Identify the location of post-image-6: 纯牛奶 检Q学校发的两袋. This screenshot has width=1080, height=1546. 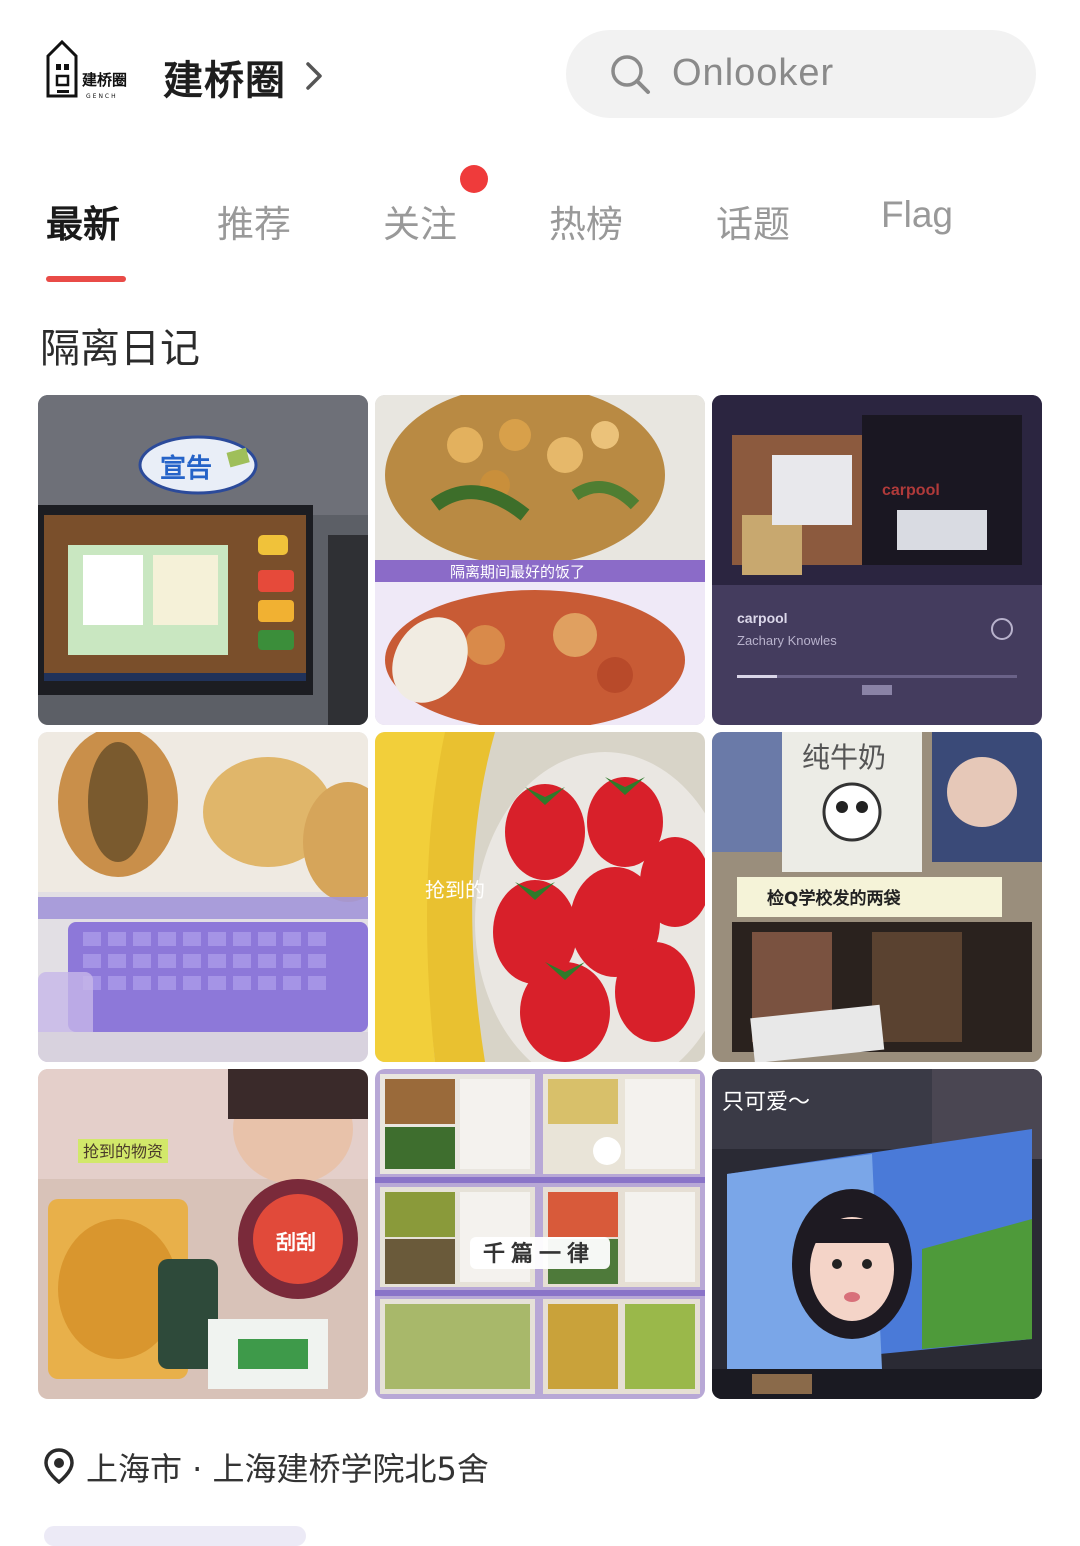
(877, 897).